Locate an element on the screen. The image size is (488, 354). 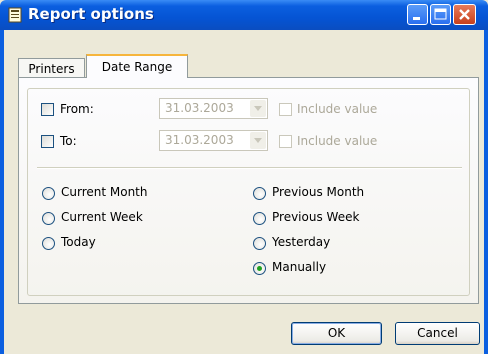
title-bar: Report options is located at coordinates (244, 15).